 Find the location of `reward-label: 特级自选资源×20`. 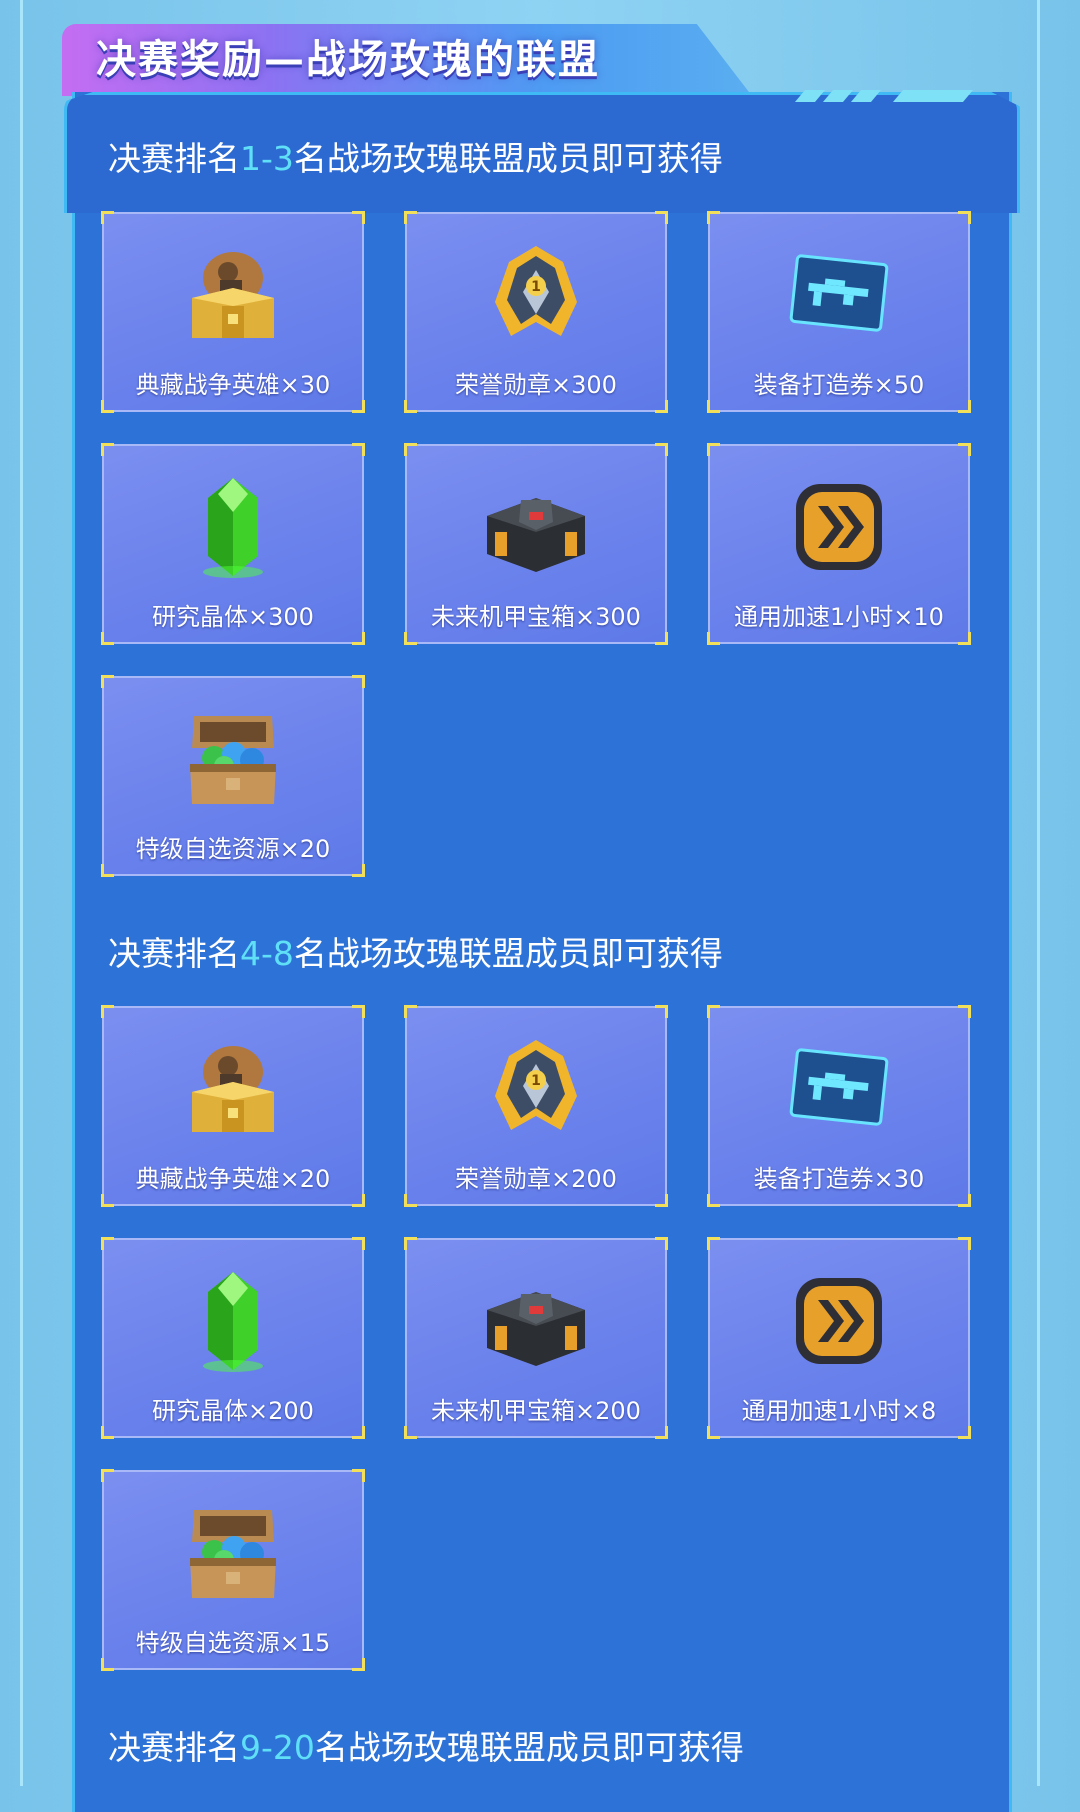

reward-label: 特级自选资源×20 is located at coordinates (233, 849).